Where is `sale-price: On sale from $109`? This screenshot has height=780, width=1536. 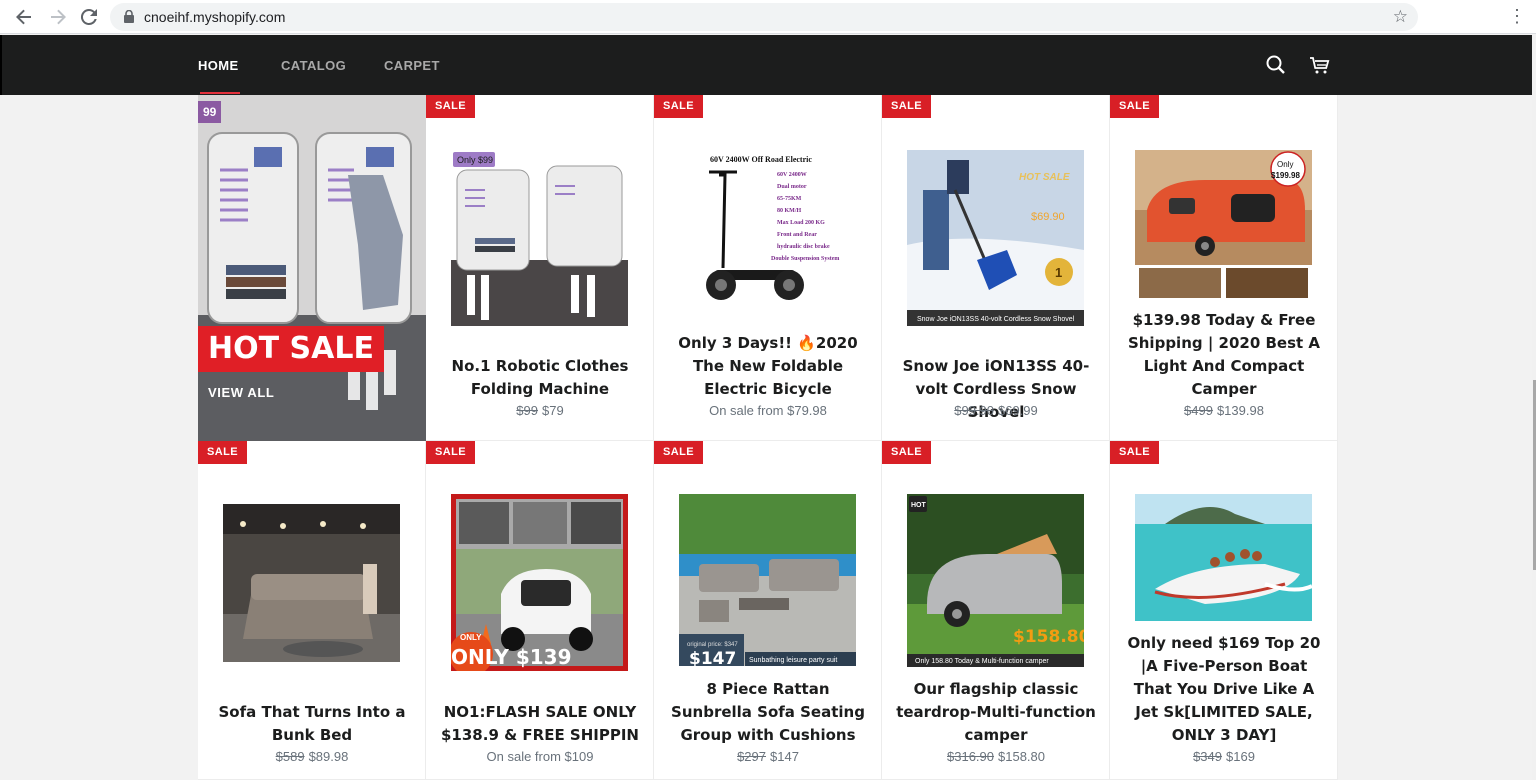
sale-price: On sale from $109 is located at coordinates (540, 756).